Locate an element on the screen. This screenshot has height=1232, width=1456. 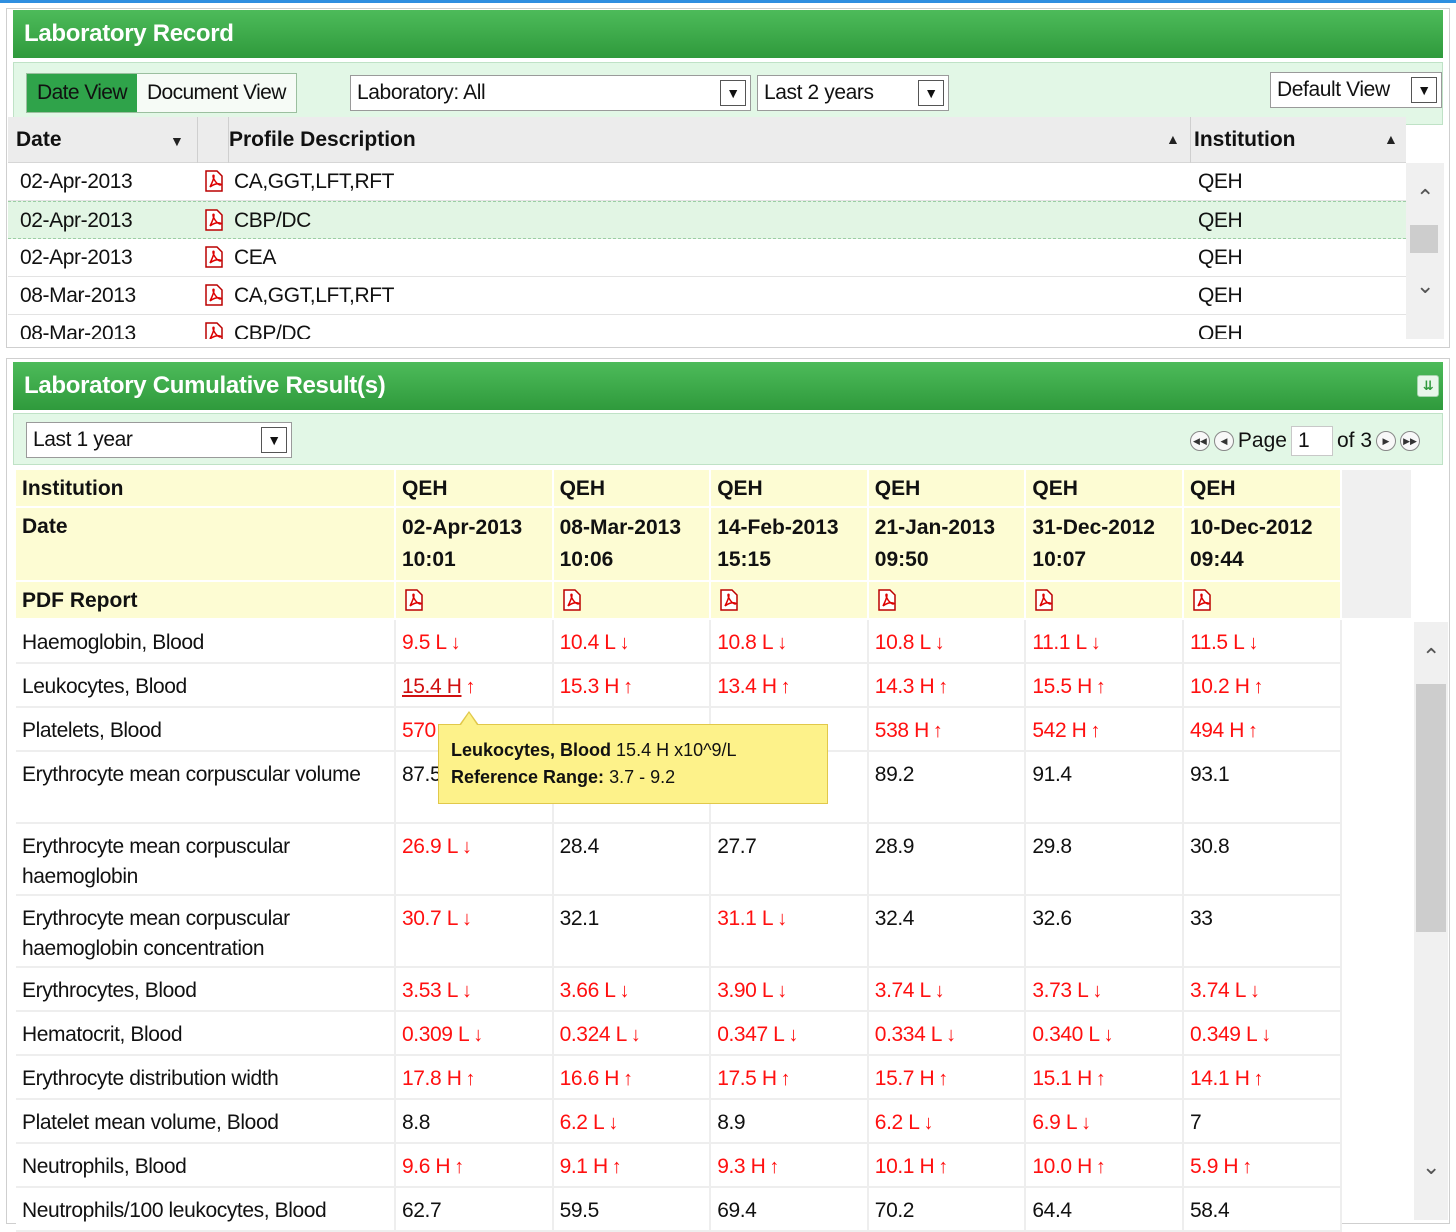
document-view-button: Document View is located at coordinates (216, 93).